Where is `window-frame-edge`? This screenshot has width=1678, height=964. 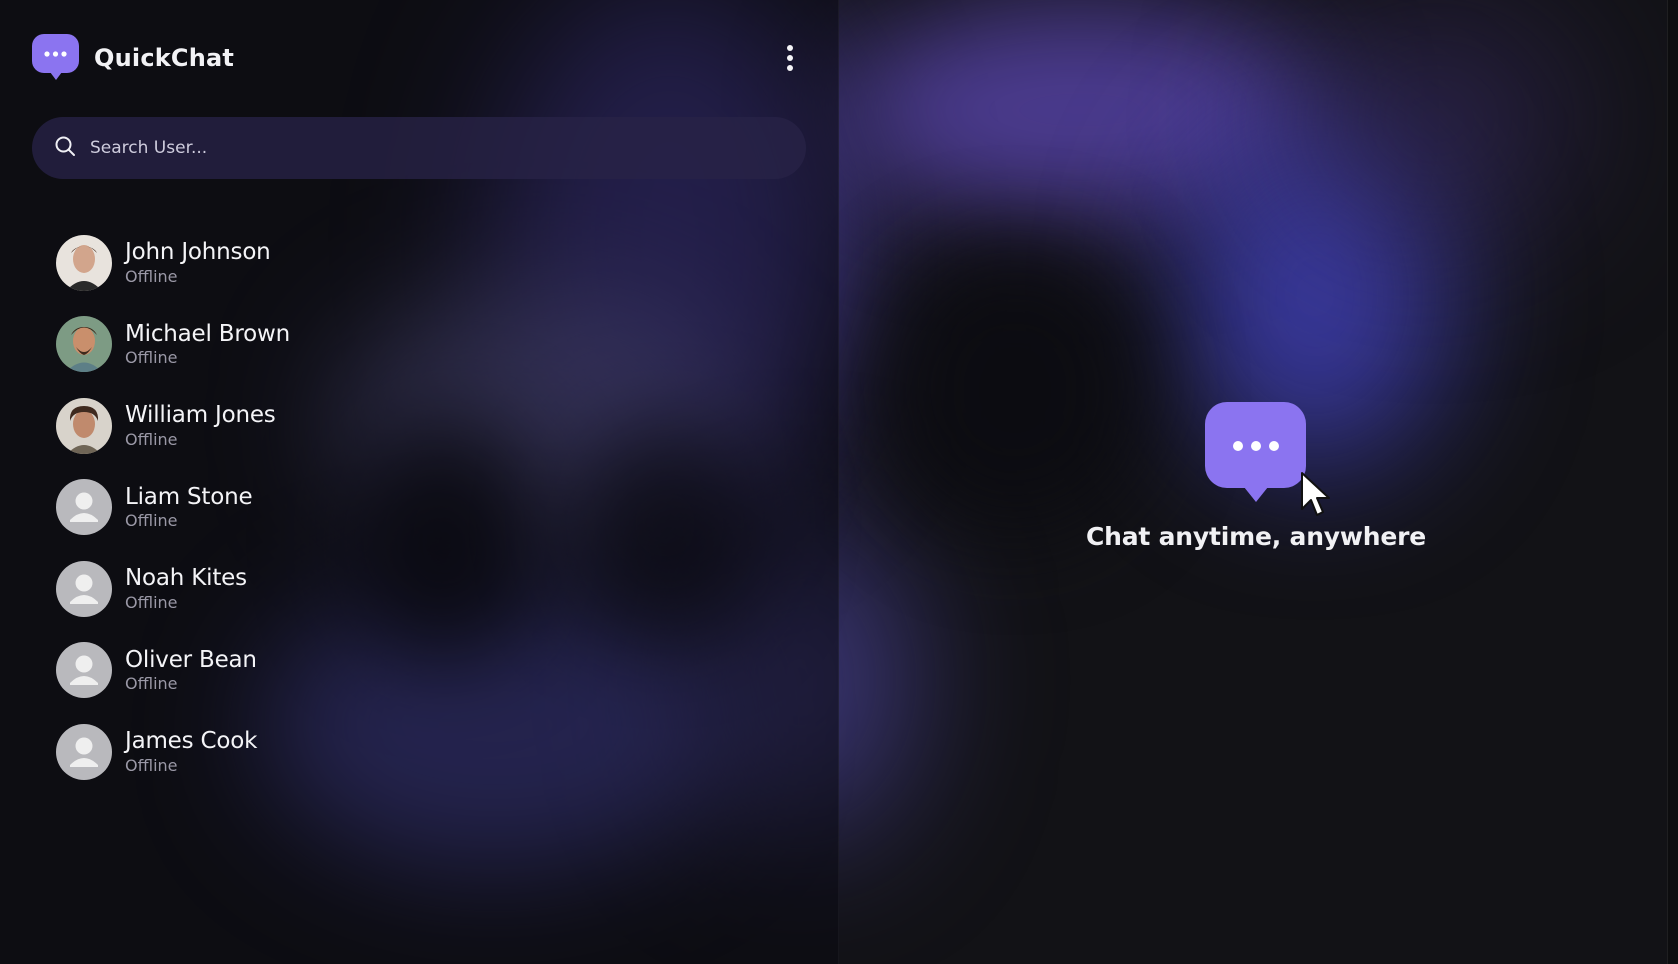
window-frame-edge is located at coordinates (1672, 482).